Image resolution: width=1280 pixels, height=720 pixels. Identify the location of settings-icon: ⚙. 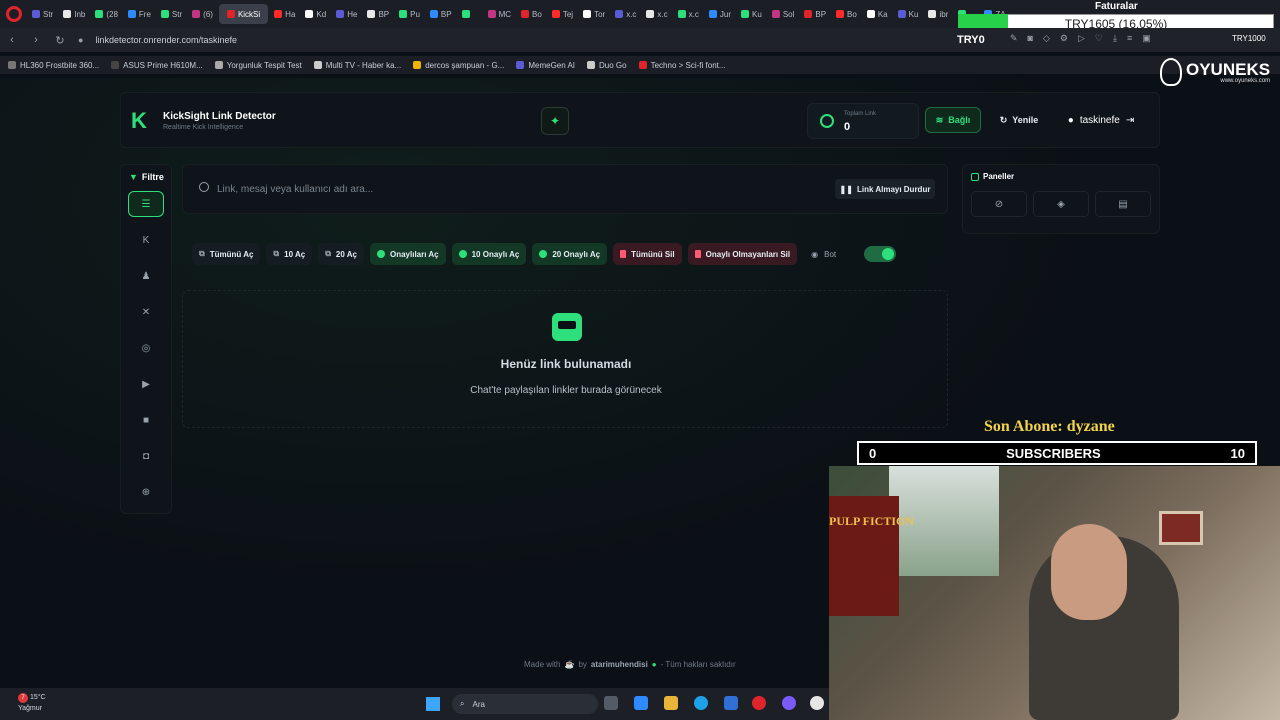
(1064, 38).